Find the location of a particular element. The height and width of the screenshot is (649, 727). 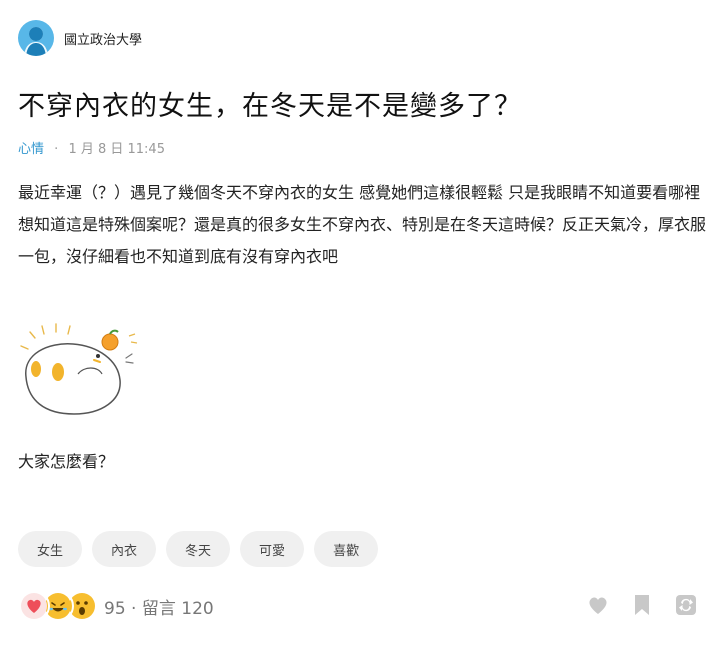

post-meta: 心情 · 1 月 8 日 11:45 is located at coordinates (91, 147).